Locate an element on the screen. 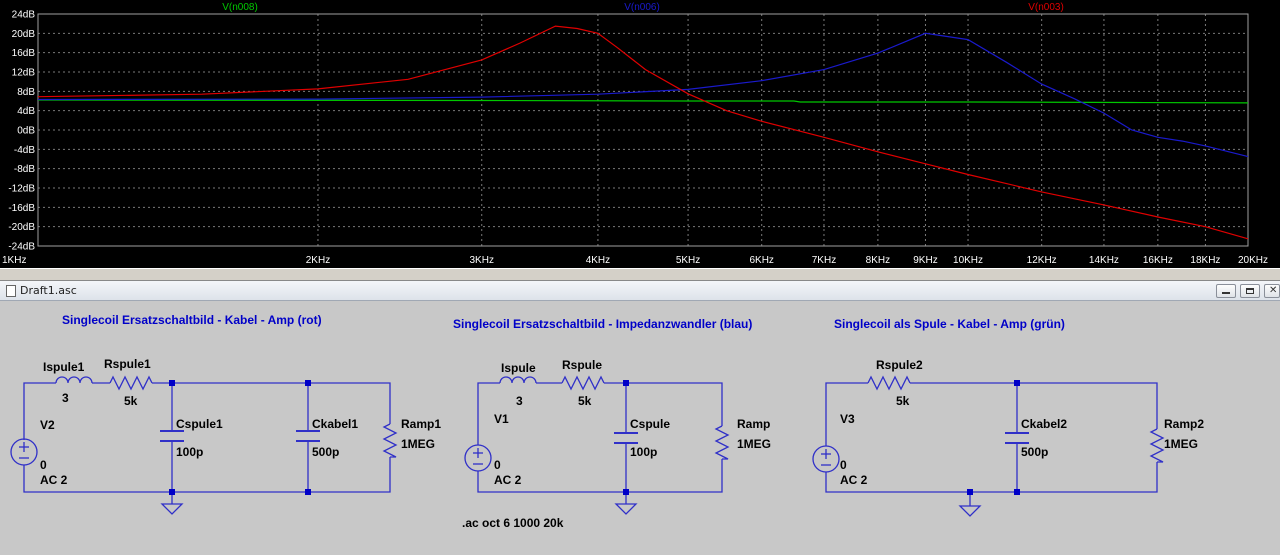 The width and height of the screenshot is (1280, 555). minimize-icon is located at coordinates (1226, 293).